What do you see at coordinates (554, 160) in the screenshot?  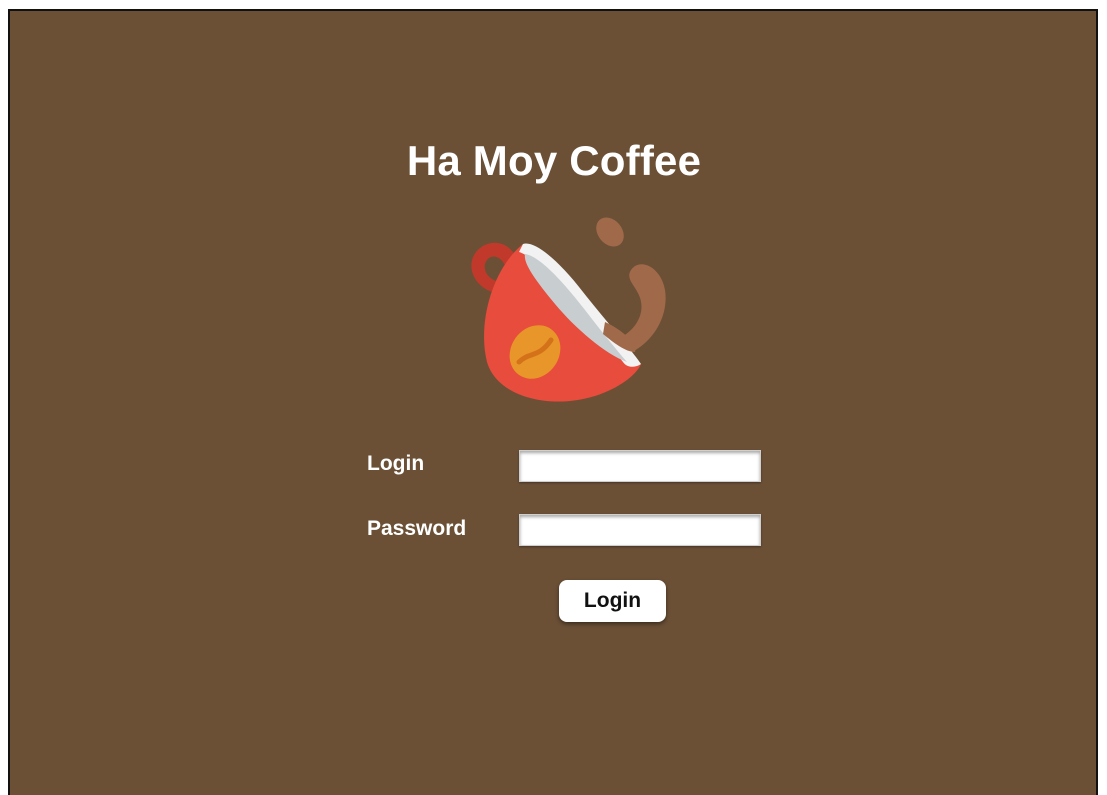 I see `page-title: Ha Moy Coffee` at bounding box center [554, 160].